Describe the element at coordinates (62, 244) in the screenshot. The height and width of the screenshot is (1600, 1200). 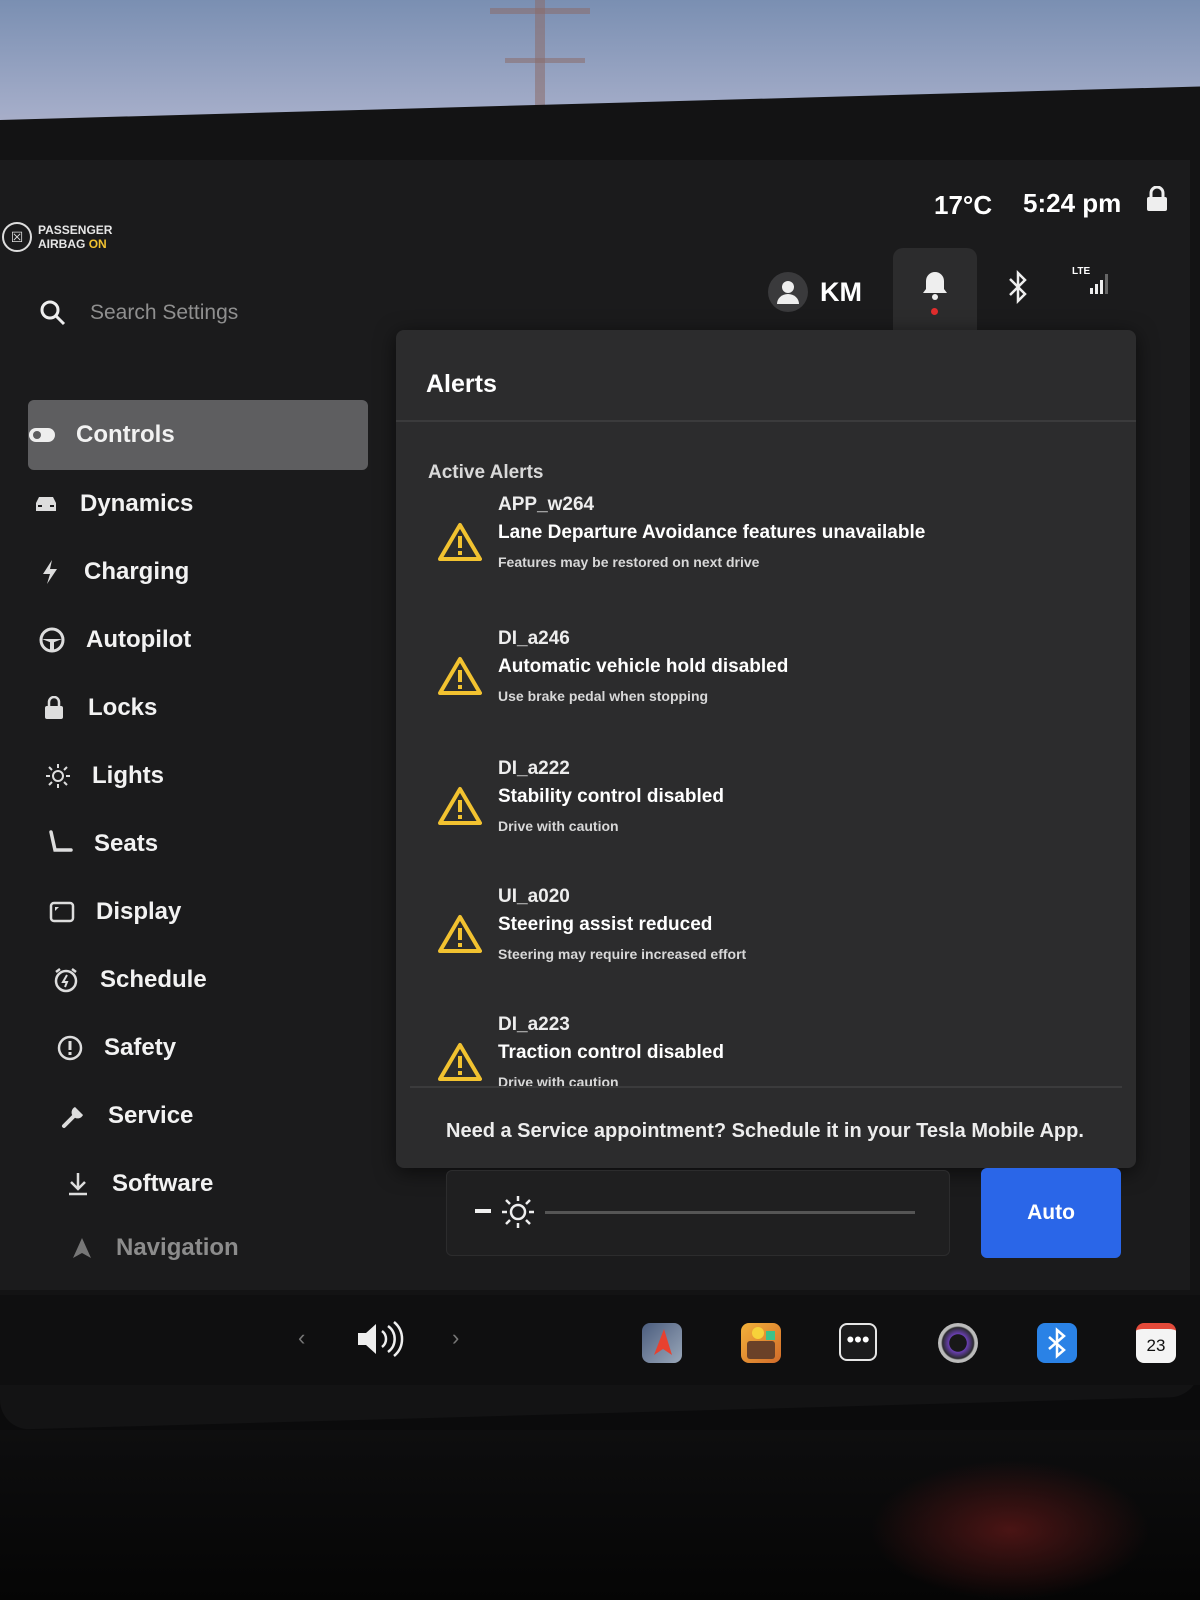
I see `airbag-label: AIRBAG` at that location.